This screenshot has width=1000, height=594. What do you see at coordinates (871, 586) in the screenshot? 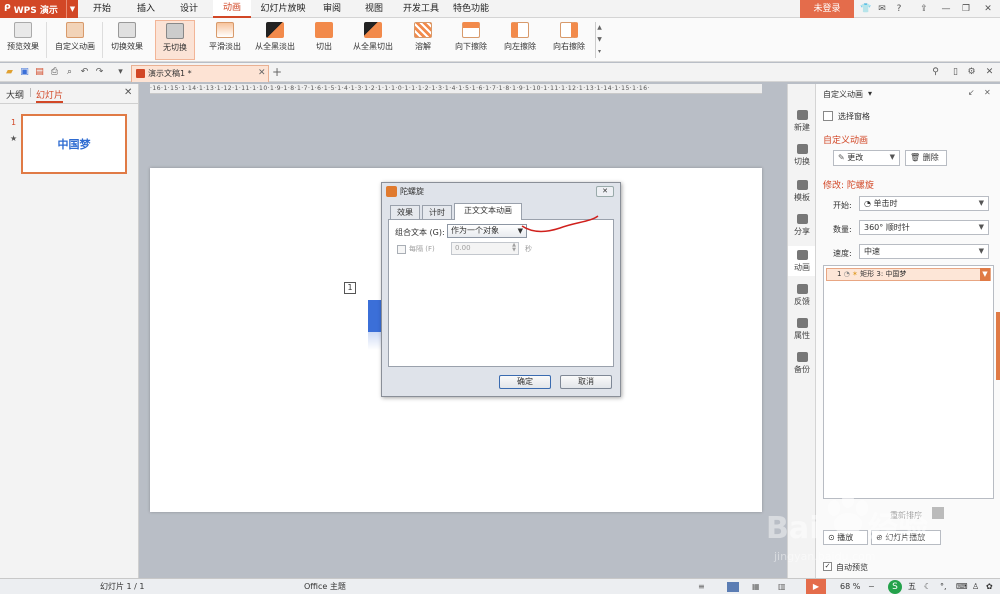
I see `zoom-out-icon: −` at bounding box center [871, 586].